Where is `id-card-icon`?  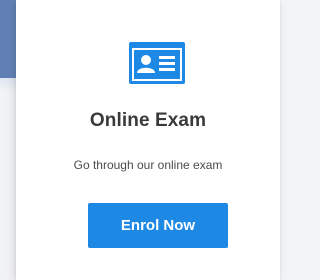
id-card-icon is located at coordinates (157, 62).